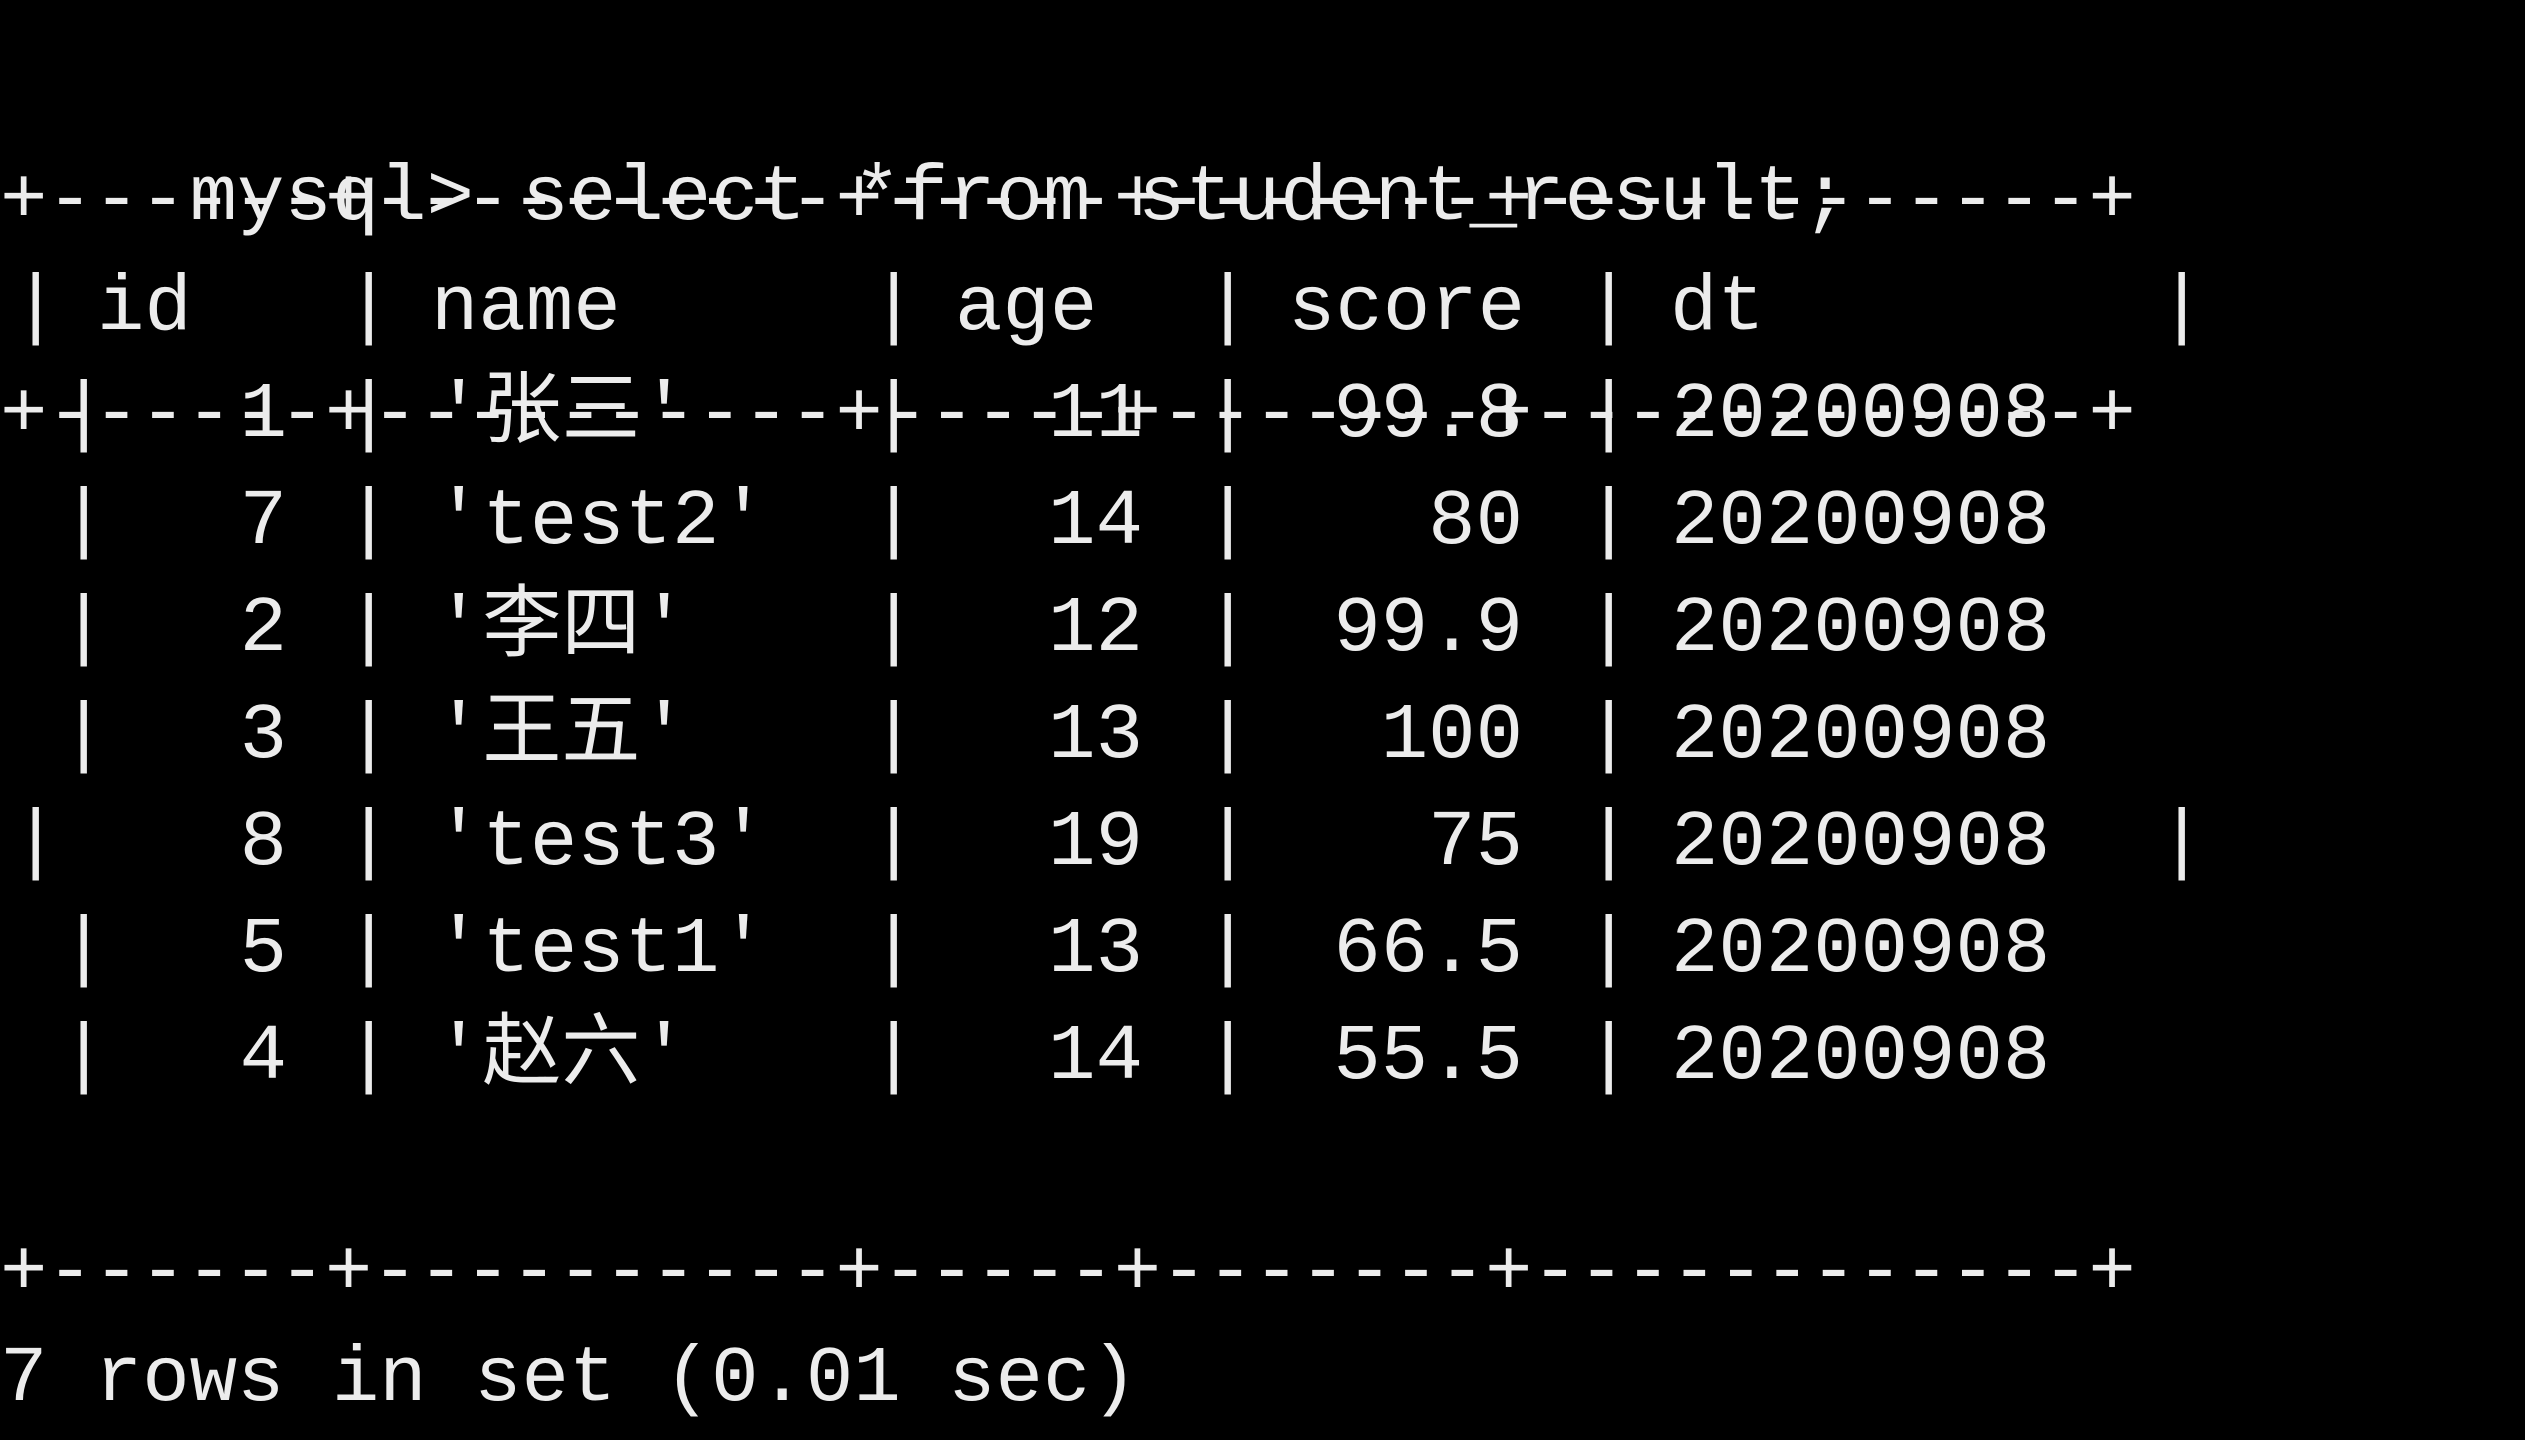 This screenshot has width=2525, height=1440. Describe the element at coordinates (1428, 415) in the screenshot. I see `cell-score: 99.8` at that location.